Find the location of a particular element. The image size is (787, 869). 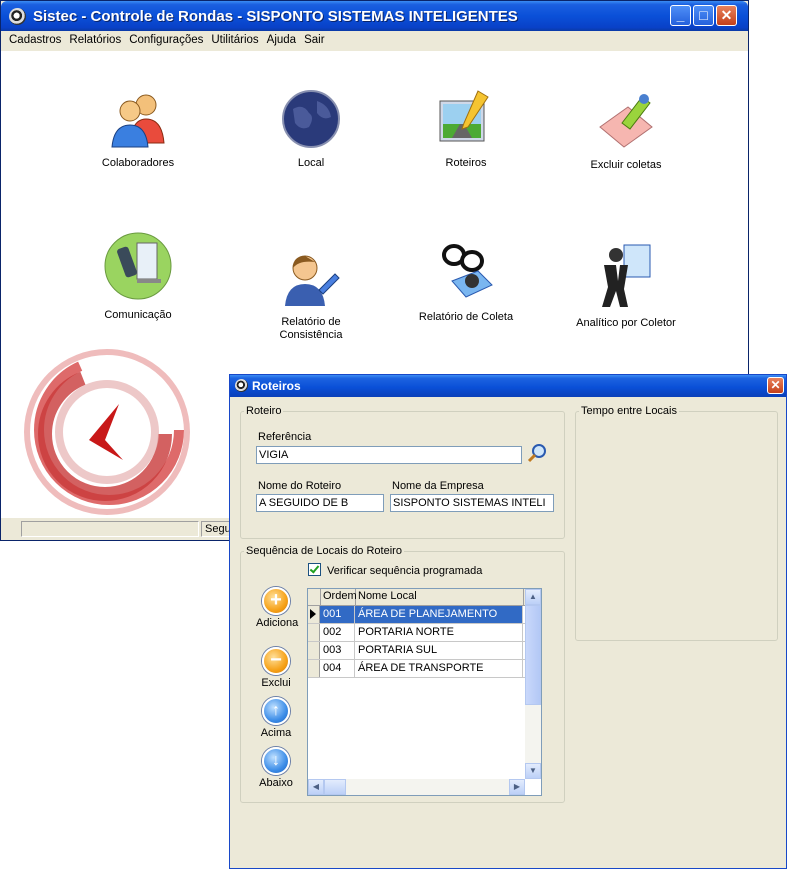

tile-roteiros: Roteiros is located at coordinates (466, 128).